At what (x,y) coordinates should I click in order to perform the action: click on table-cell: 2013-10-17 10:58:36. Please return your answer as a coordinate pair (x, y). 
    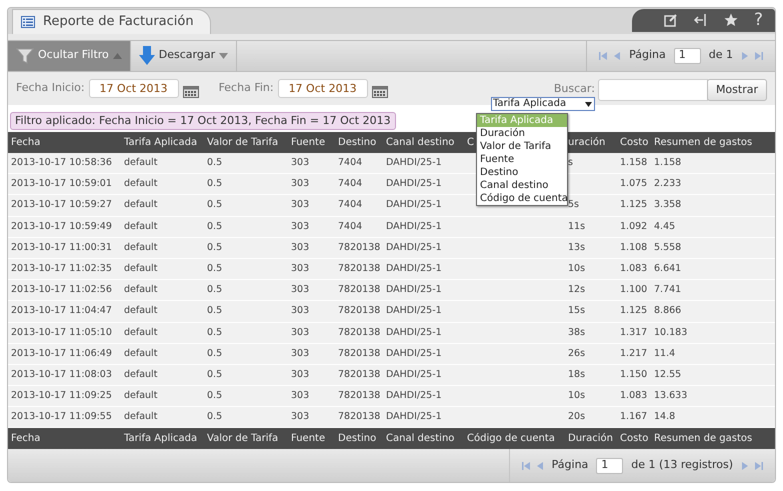
    Looking at the image, I should click on (61, 162).